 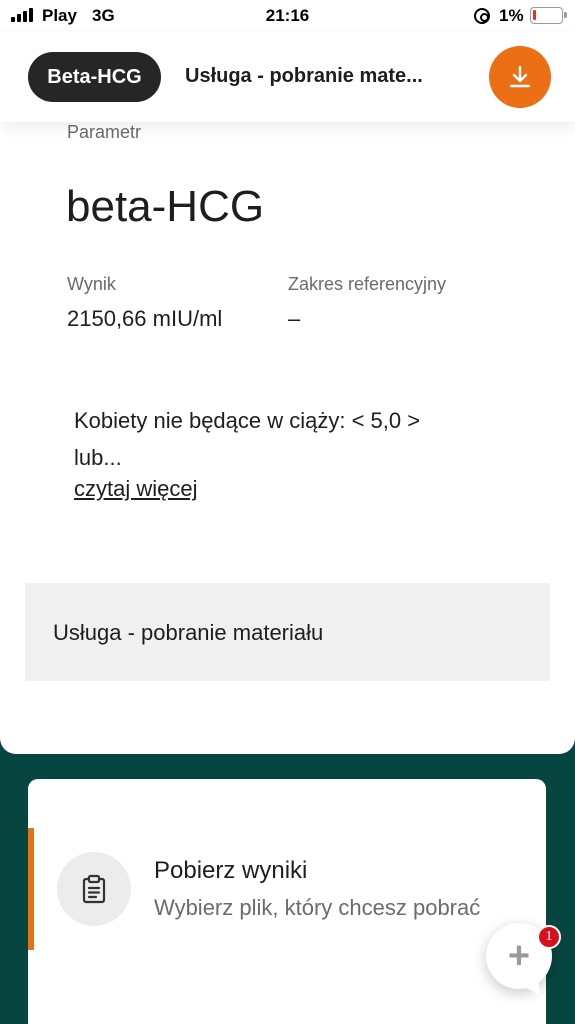 I want to click on download-icon, so click(x=520, y=76).